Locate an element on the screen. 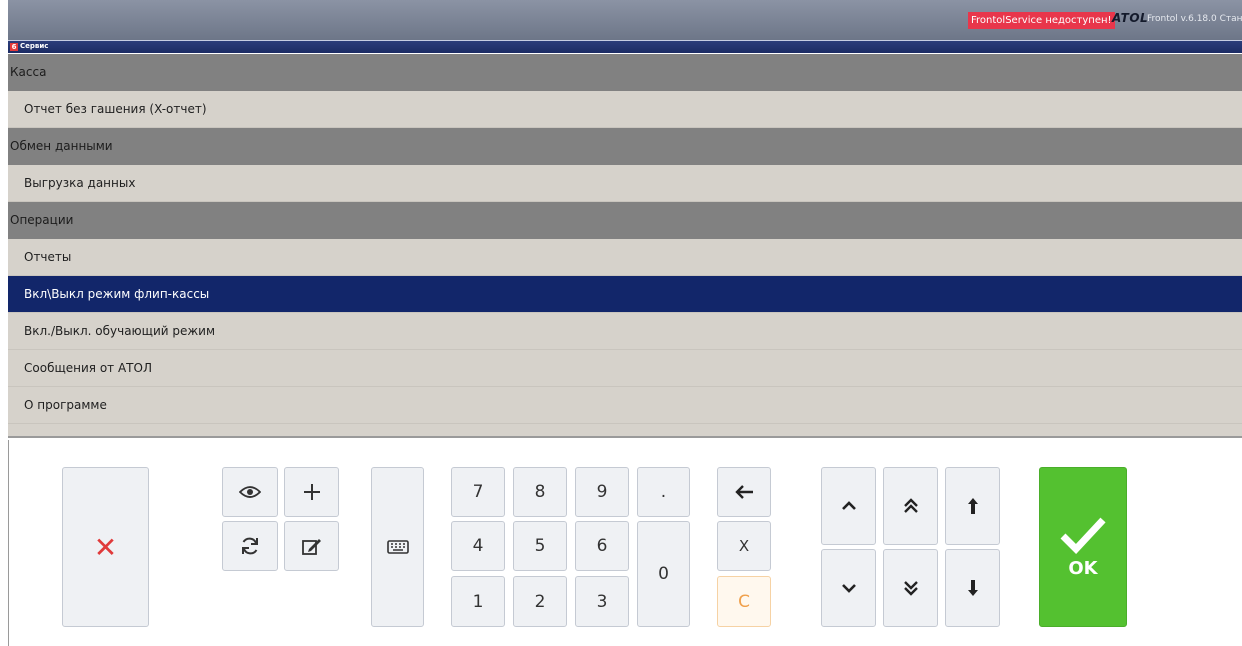 The width and height of the screenshot is (1242, 646). menu-item-about: О программе is located at coordinates (625, 405).